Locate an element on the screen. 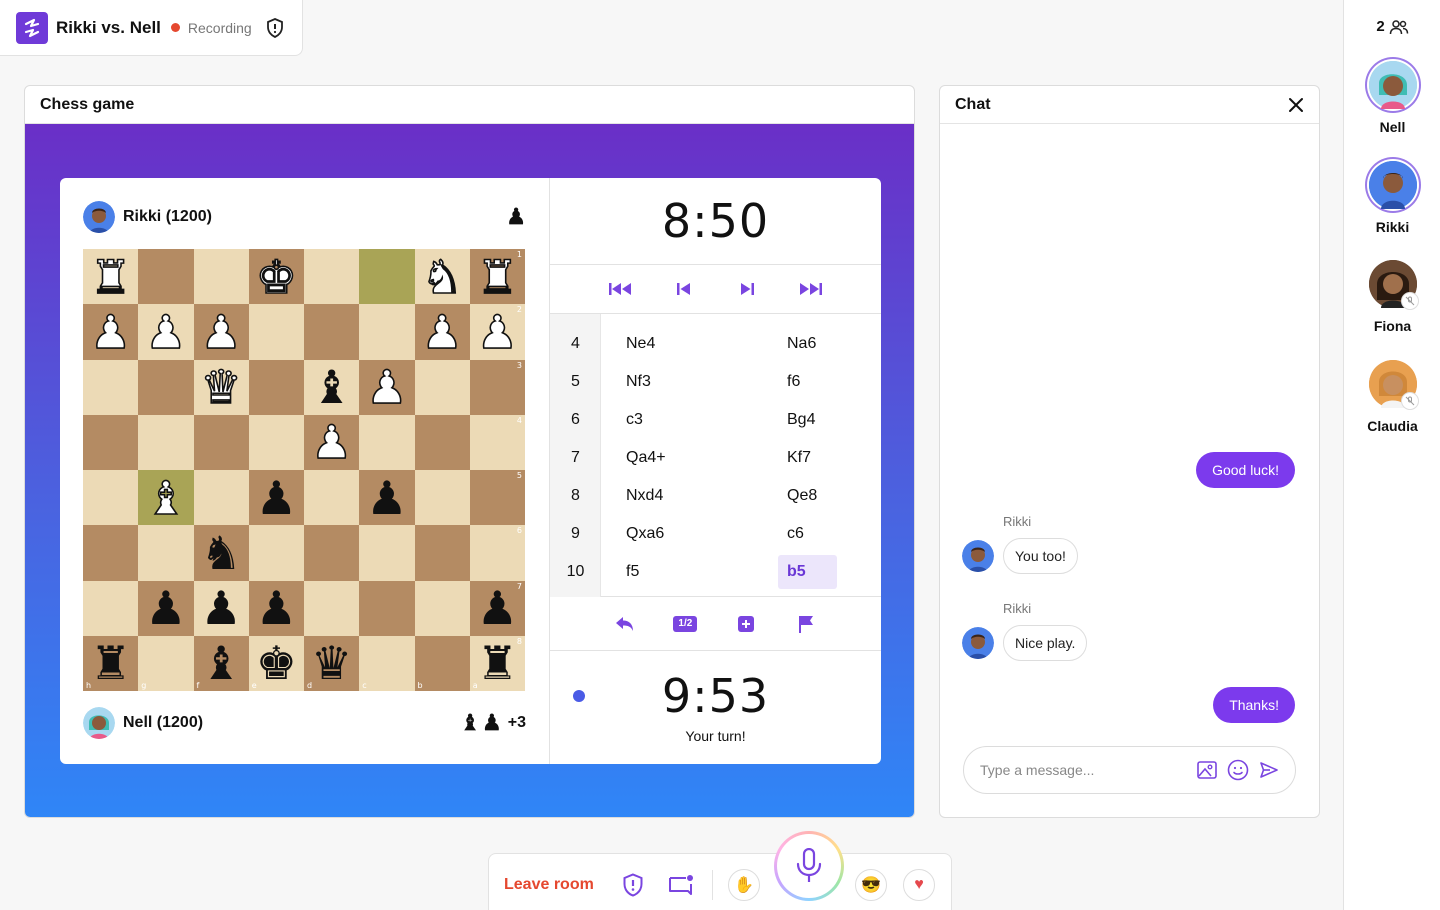 This screenshot has width=1440, height=910. board-square: ♟ 2 is located at coordinates (497, 332).